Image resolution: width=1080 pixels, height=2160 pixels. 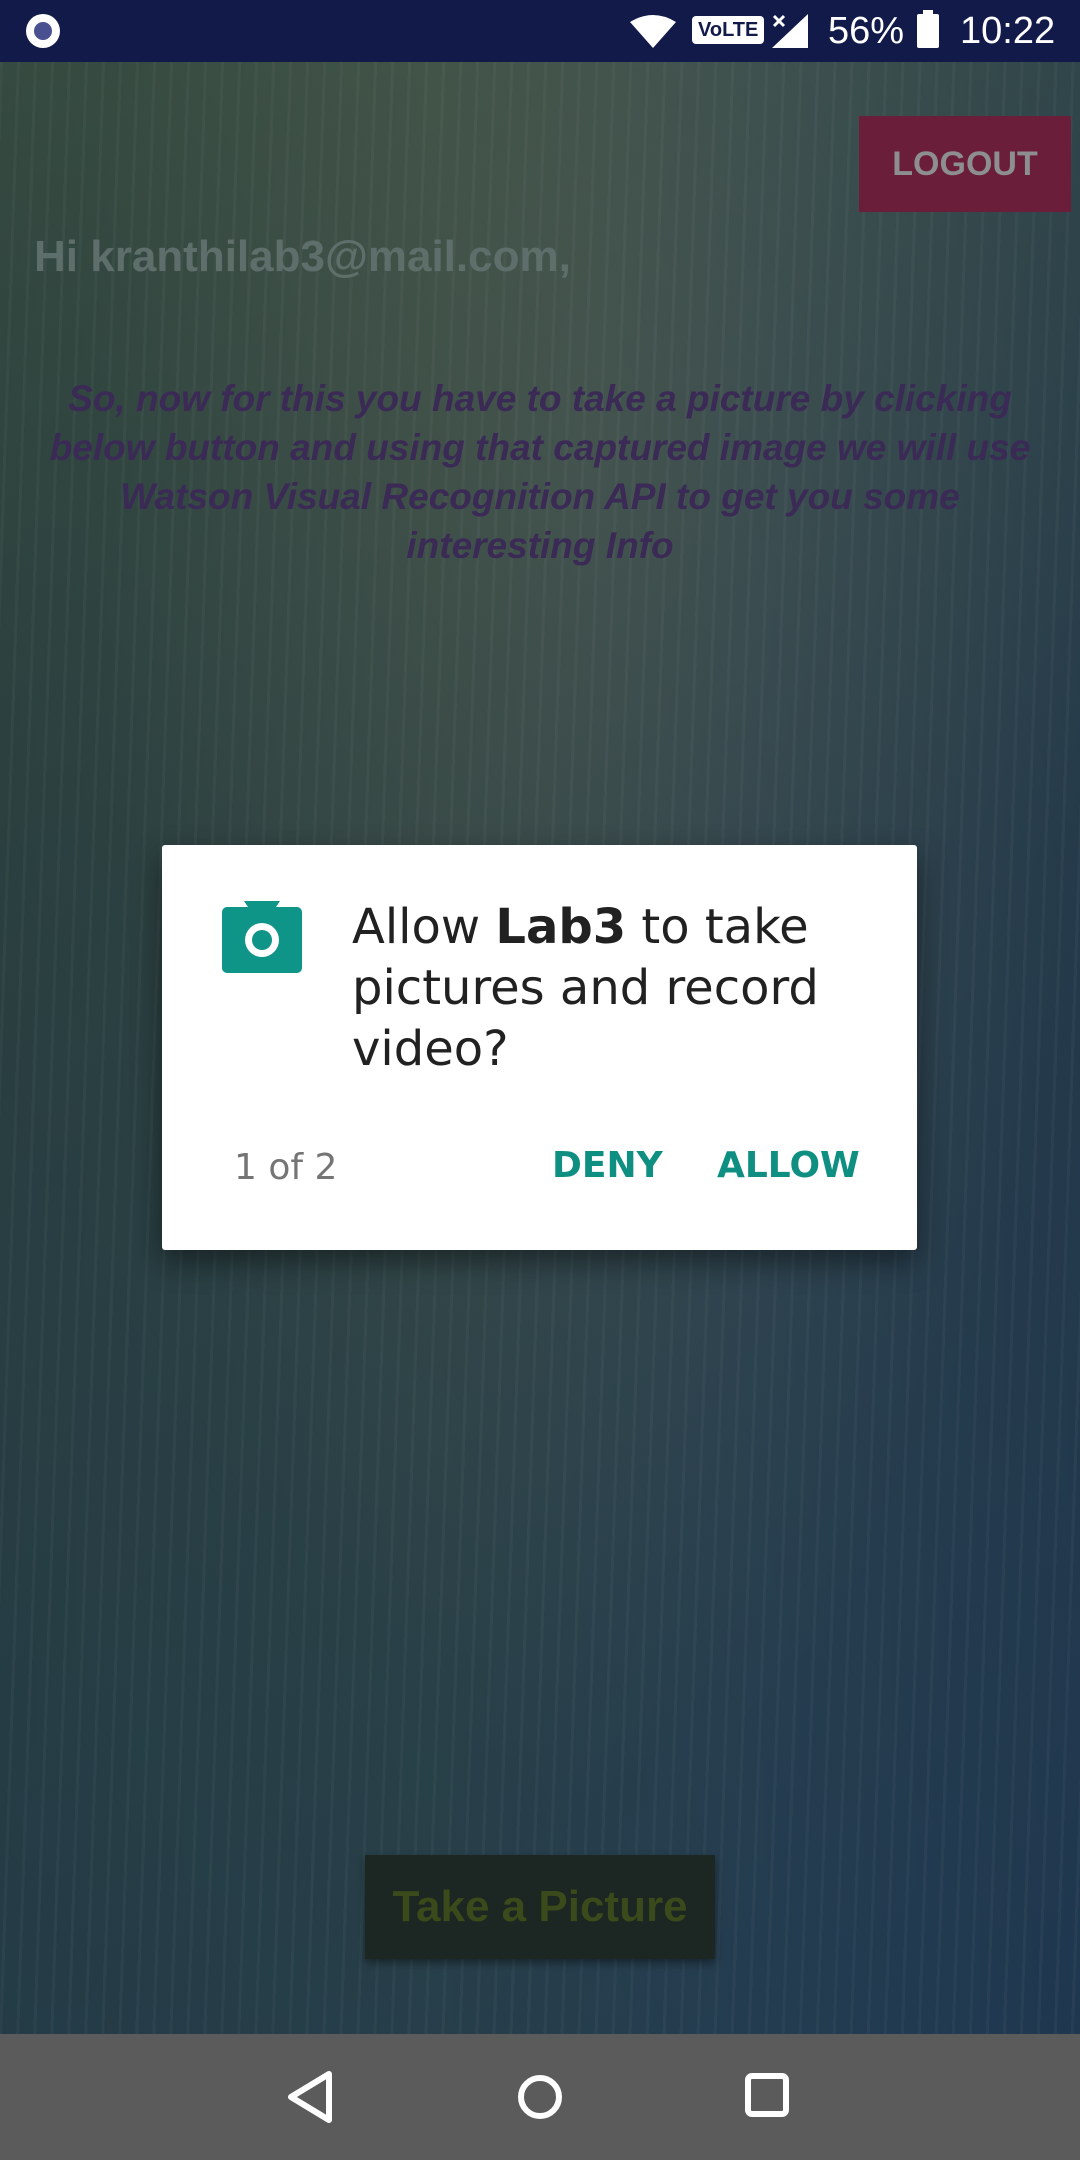 What do you see at coordinates (607, 1166) in the screenshot?
I see `deny-button: DENY` at bounding box center [607, 1166].